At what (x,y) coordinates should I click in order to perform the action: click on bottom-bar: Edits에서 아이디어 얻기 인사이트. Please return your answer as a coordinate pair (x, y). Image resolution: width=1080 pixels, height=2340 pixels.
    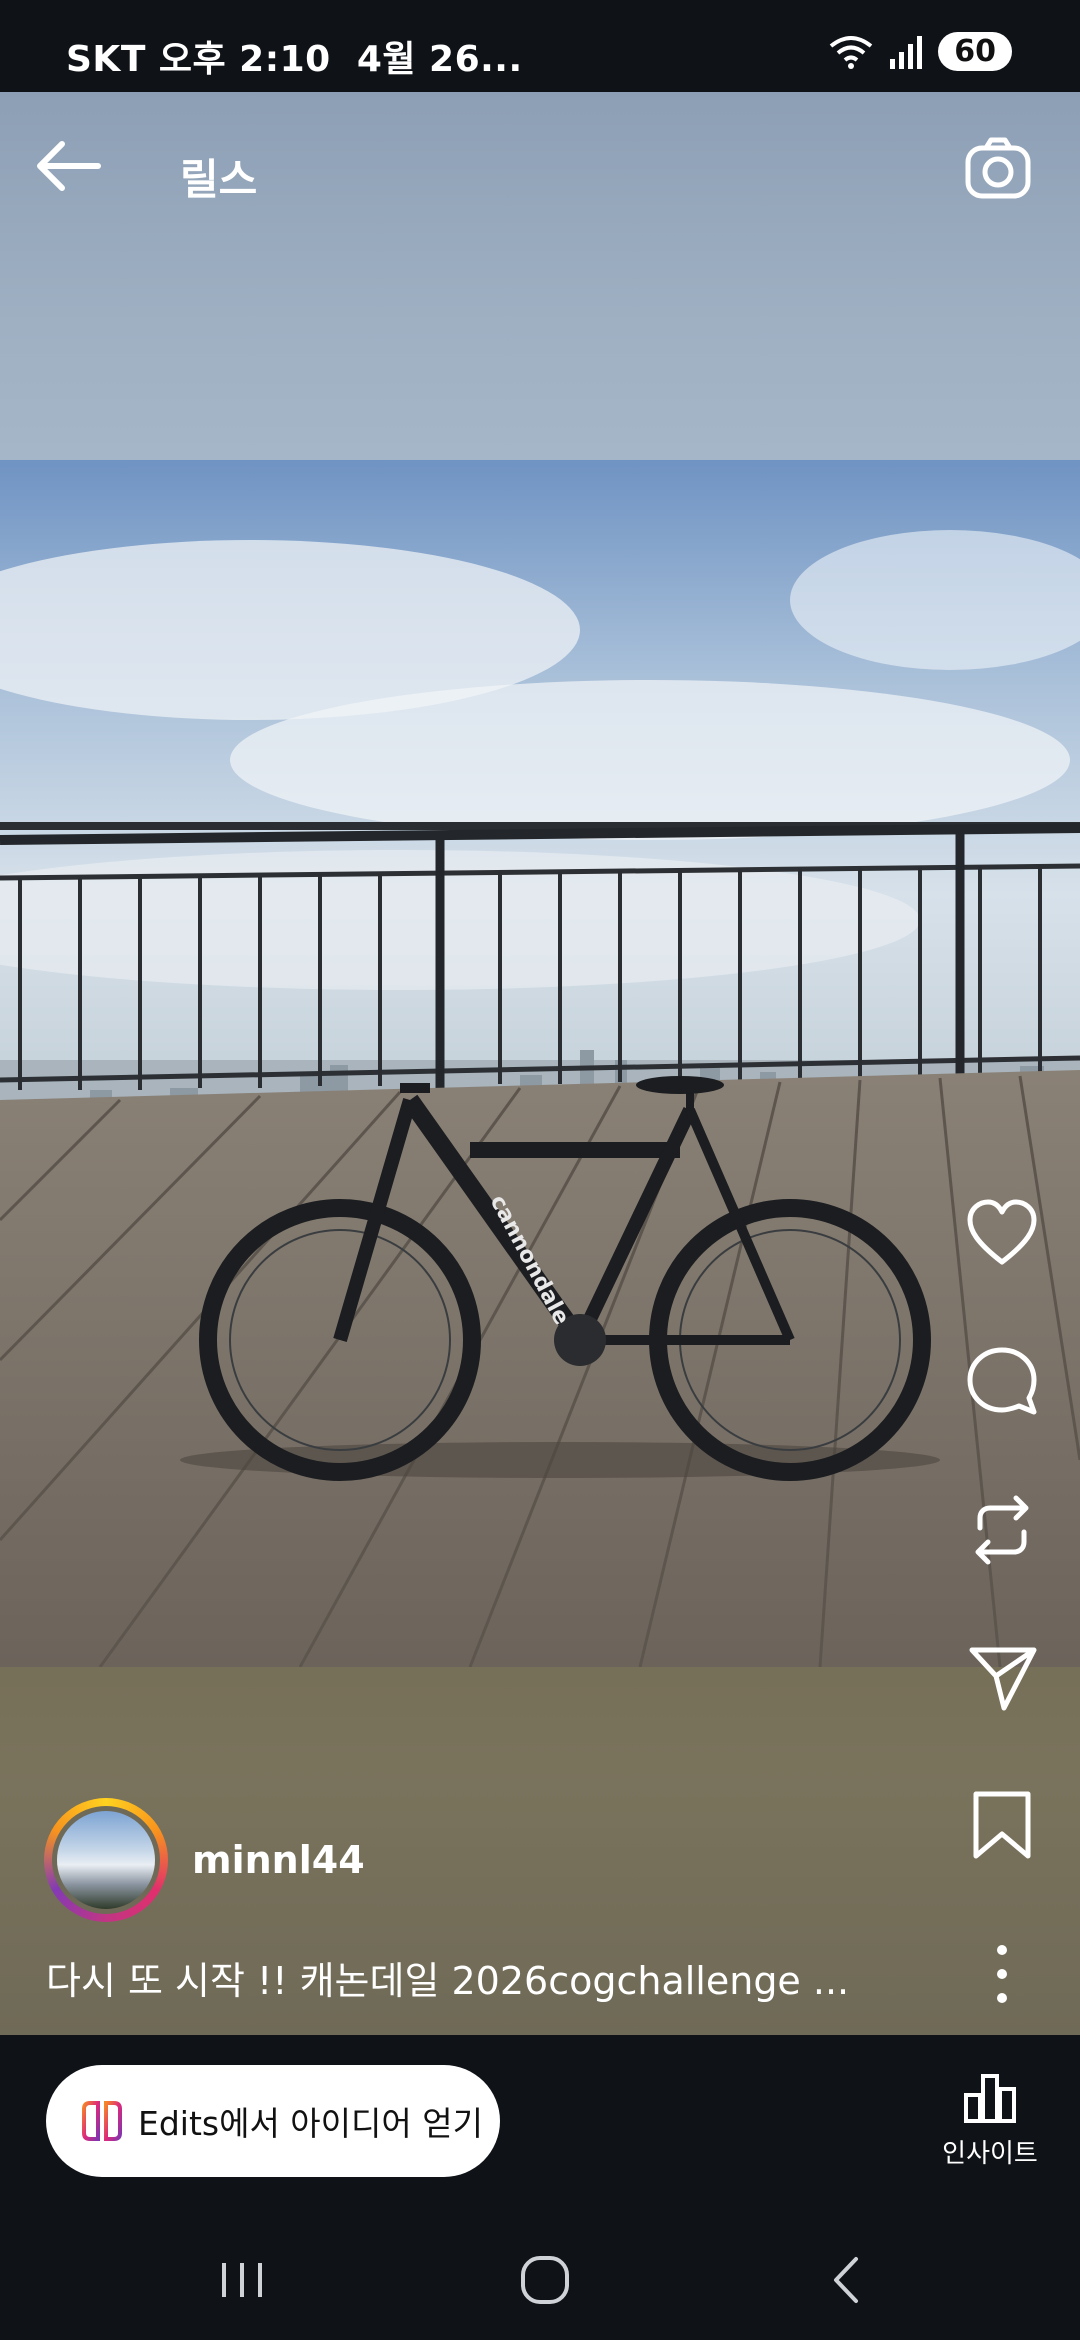
    Looking at the image, I should click on (540, 2125).